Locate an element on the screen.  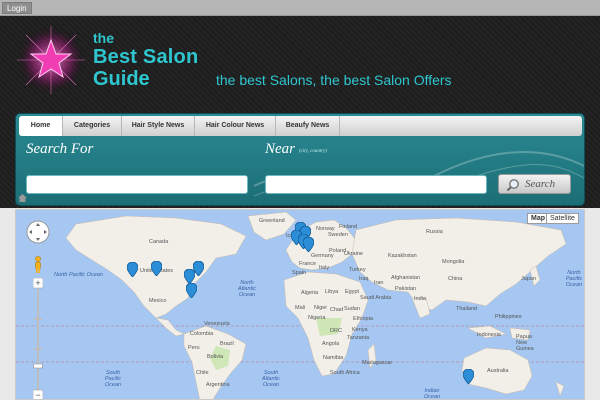
label-saudi-arabia: Saudi Arabia is located at coordinates (376, 298).